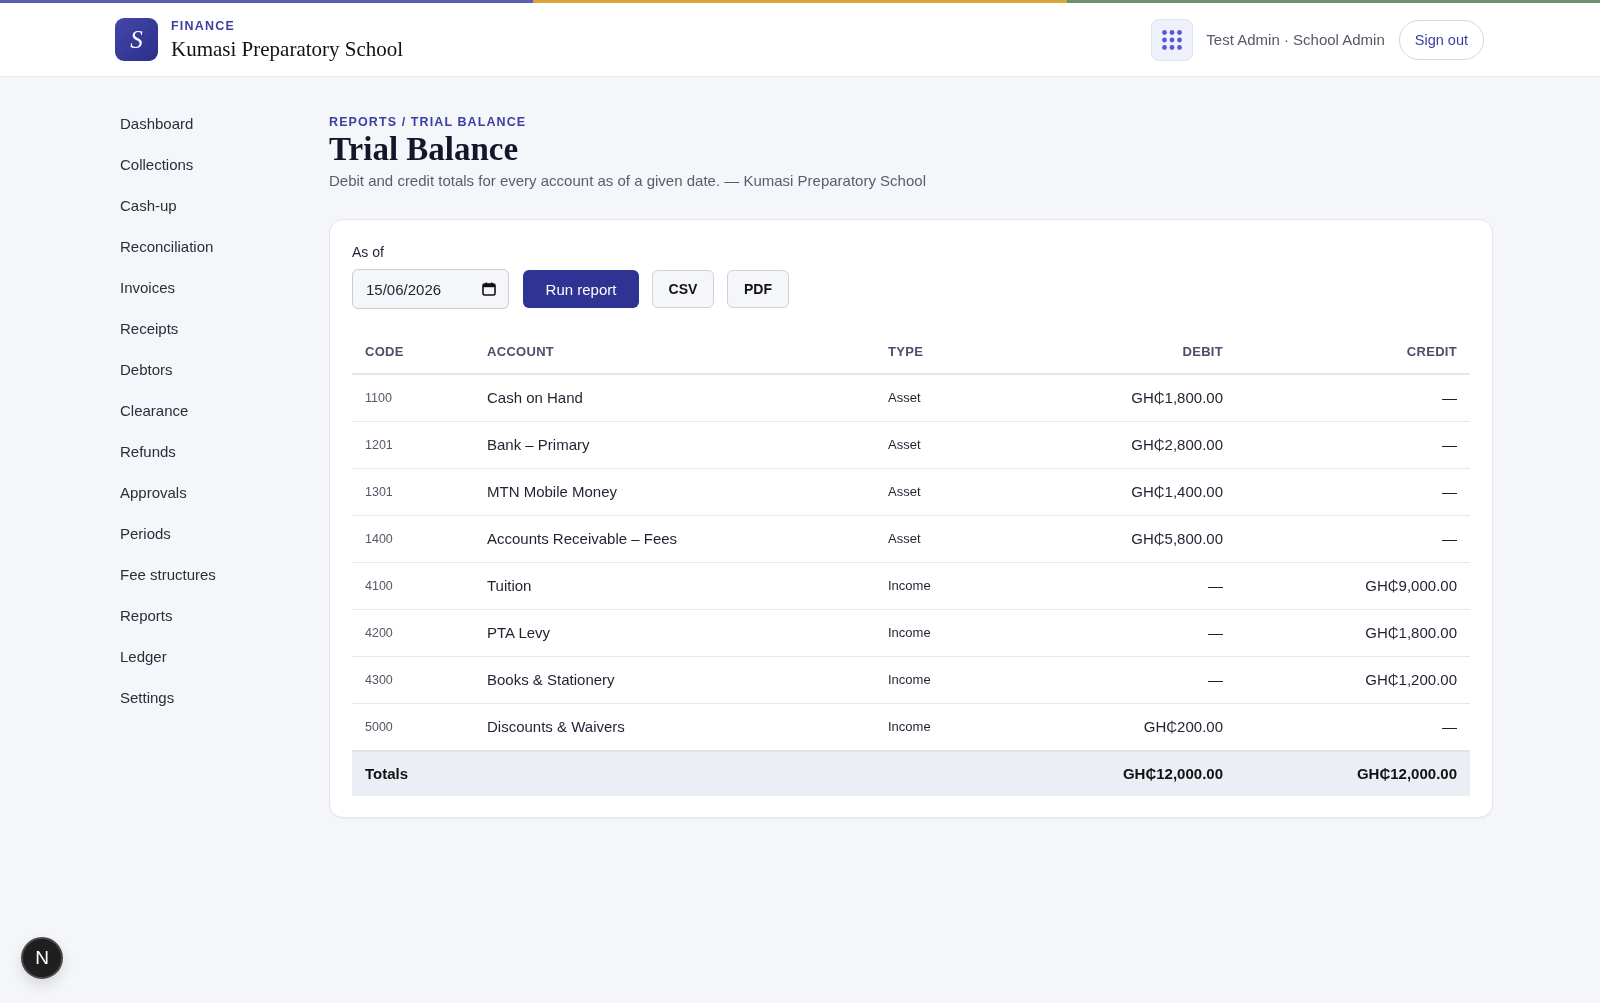 Image resolution: width=1600 pixels, height=1003 pixels. I want to click on nav-link: Dashboard, so click(157, 123).